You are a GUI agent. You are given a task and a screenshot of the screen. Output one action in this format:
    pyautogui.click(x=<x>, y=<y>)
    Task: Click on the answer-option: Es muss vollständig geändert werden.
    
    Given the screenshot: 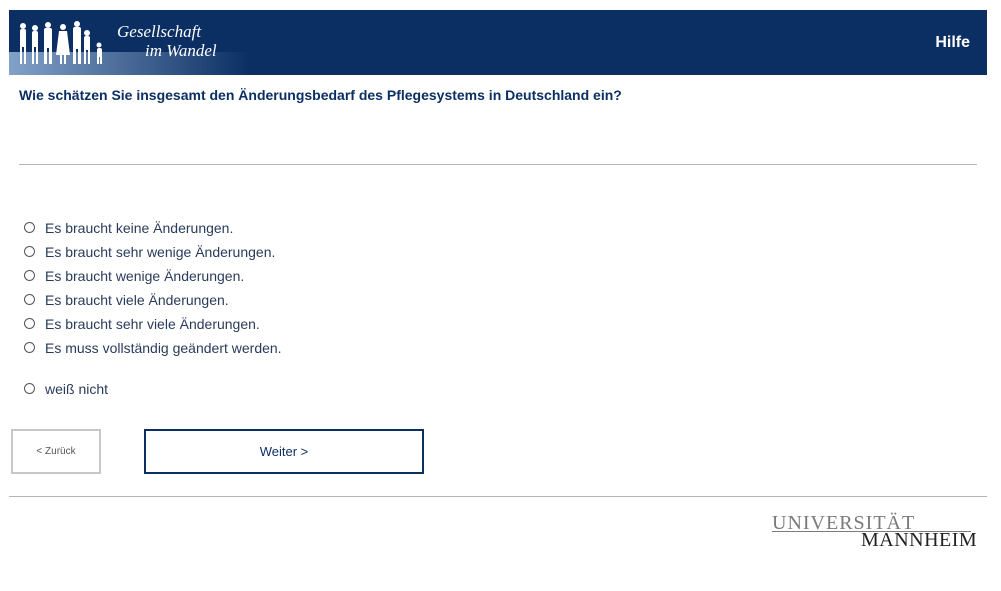 What is the action you would take?
    pyautogui.click(x=153, y=348)
    